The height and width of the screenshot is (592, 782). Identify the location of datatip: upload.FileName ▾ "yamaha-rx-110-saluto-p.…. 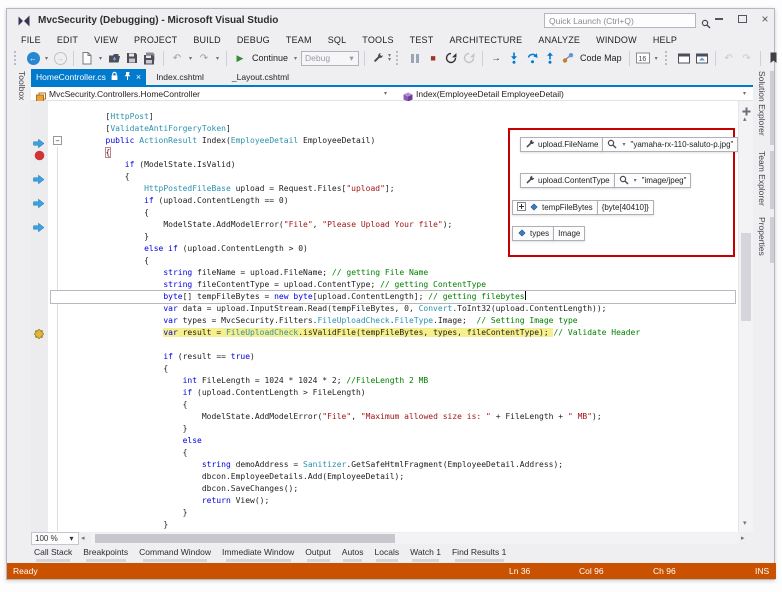
(629, 144).